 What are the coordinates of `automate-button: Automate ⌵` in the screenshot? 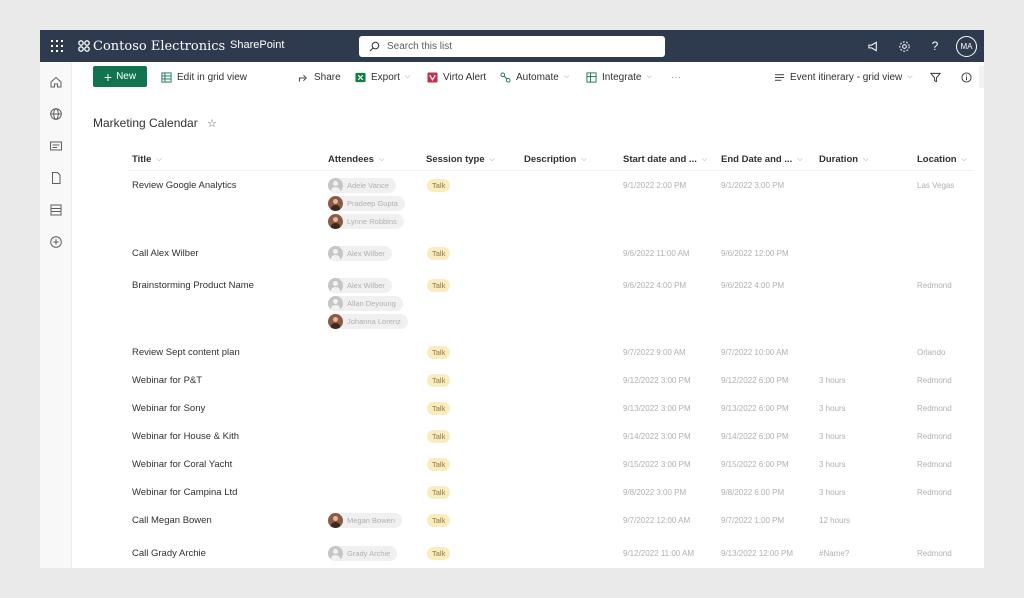 It's located at (534, 77).